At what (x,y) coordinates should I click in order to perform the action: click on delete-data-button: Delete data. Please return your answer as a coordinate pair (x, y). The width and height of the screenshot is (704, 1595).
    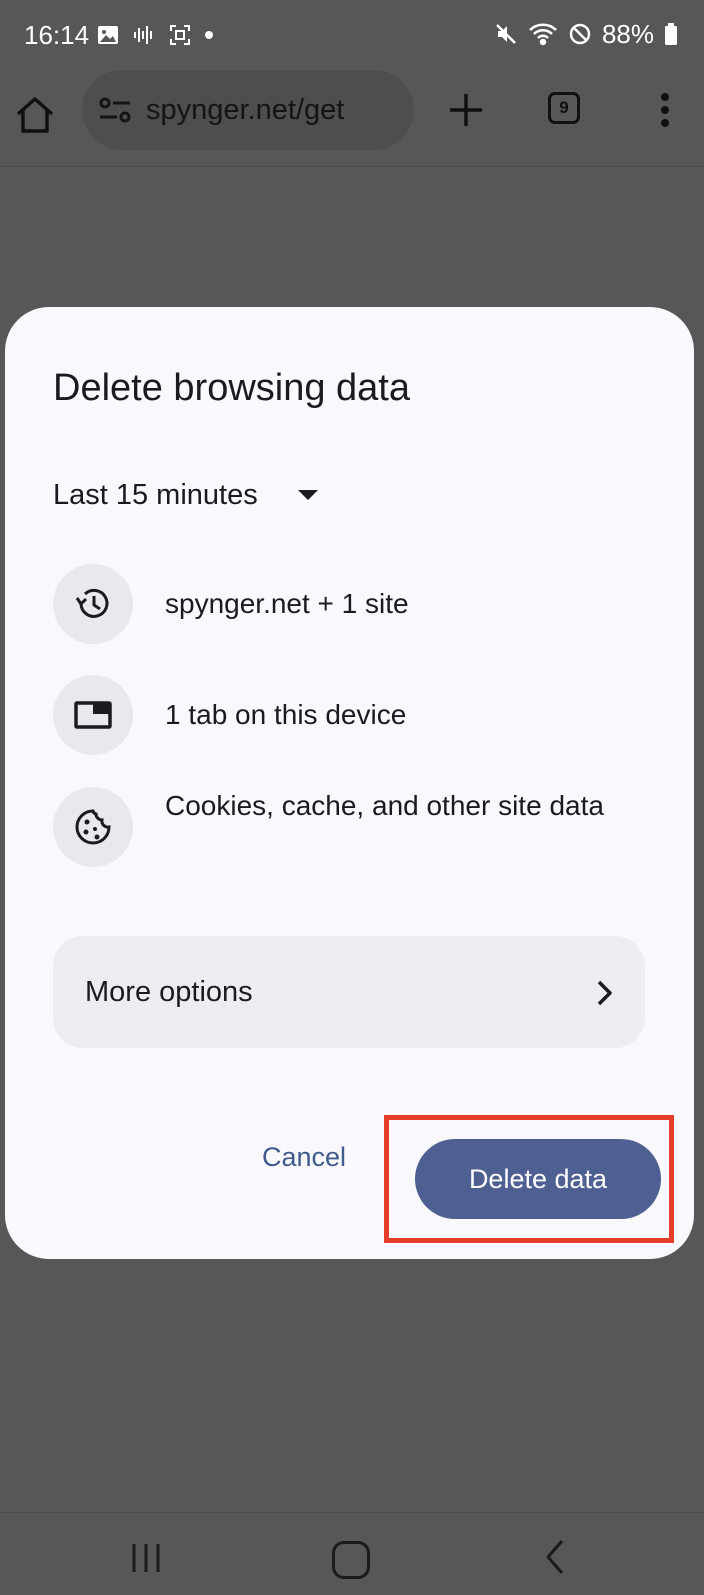
    Looking at the image, I should click on (538, 1179).